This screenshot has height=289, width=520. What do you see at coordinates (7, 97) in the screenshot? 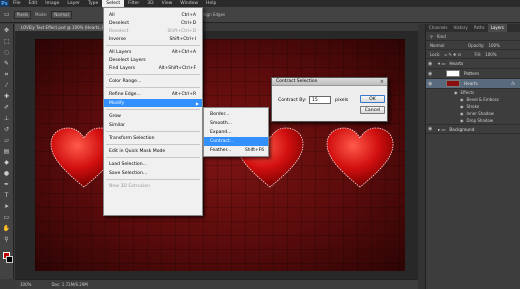
I see `healing-tool-icon: ✚` at bounding box center [7, 97].